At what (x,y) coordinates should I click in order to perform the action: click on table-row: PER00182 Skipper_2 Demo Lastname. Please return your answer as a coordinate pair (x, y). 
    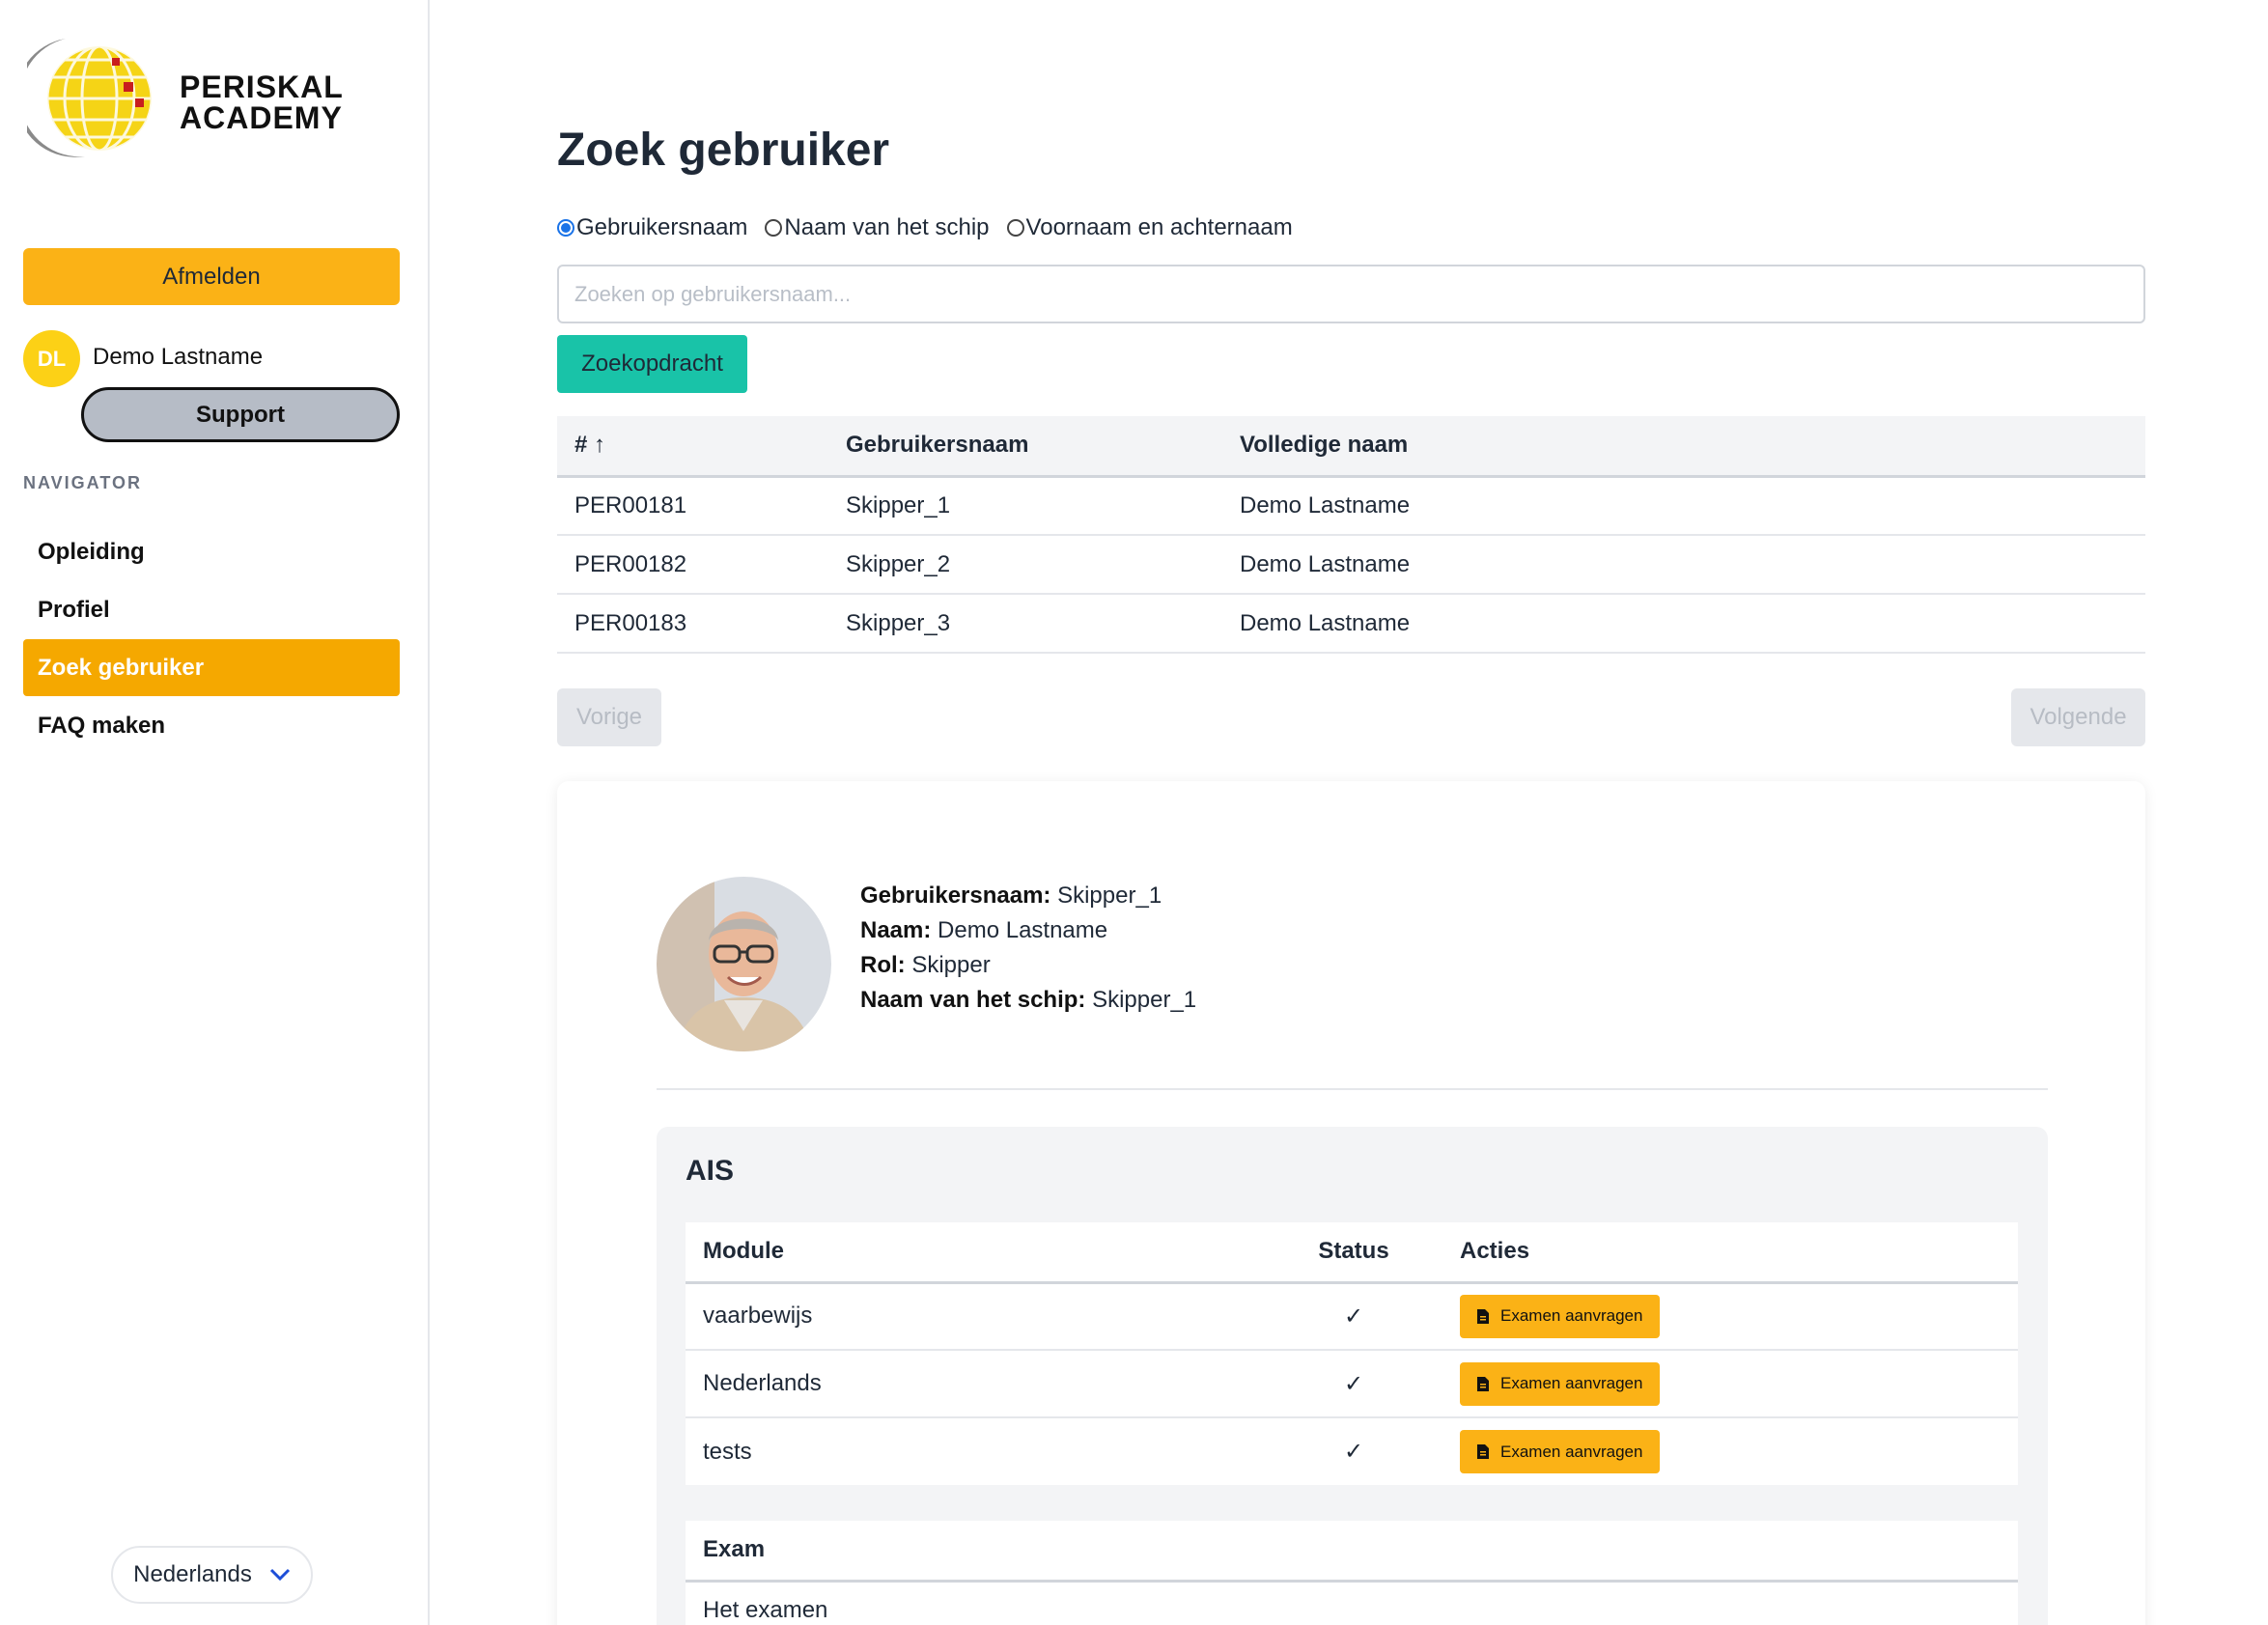
    Looking at the image, I should click on (1351, 565).